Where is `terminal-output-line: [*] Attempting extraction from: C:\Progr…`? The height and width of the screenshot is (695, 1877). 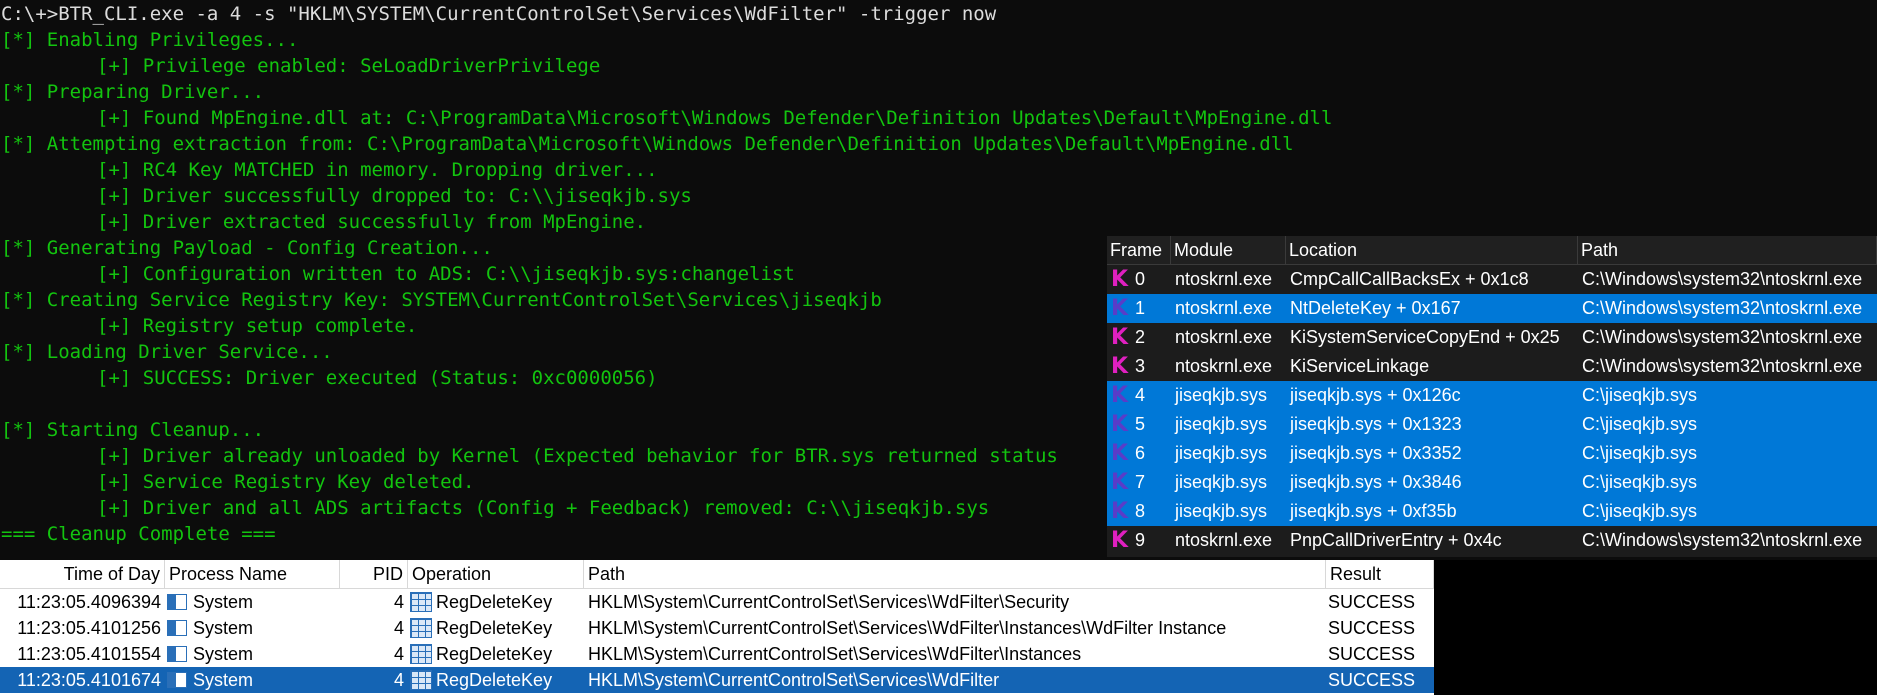 terminal-output-line: [*] Attempting extraction from: C:\Progr… is located at coordinates (647, 144).